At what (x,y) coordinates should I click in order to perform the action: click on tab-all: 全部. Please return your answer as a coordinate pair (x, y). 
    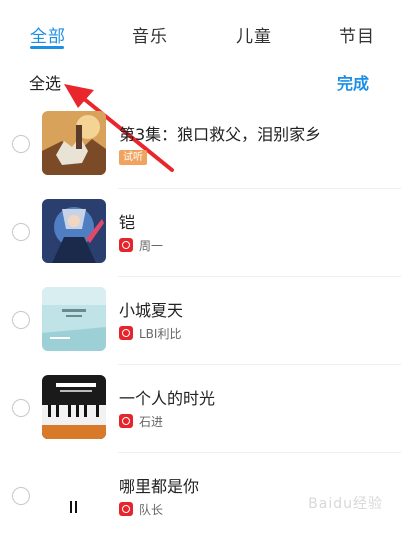
    Looking at the image, I should click on (48, 34).